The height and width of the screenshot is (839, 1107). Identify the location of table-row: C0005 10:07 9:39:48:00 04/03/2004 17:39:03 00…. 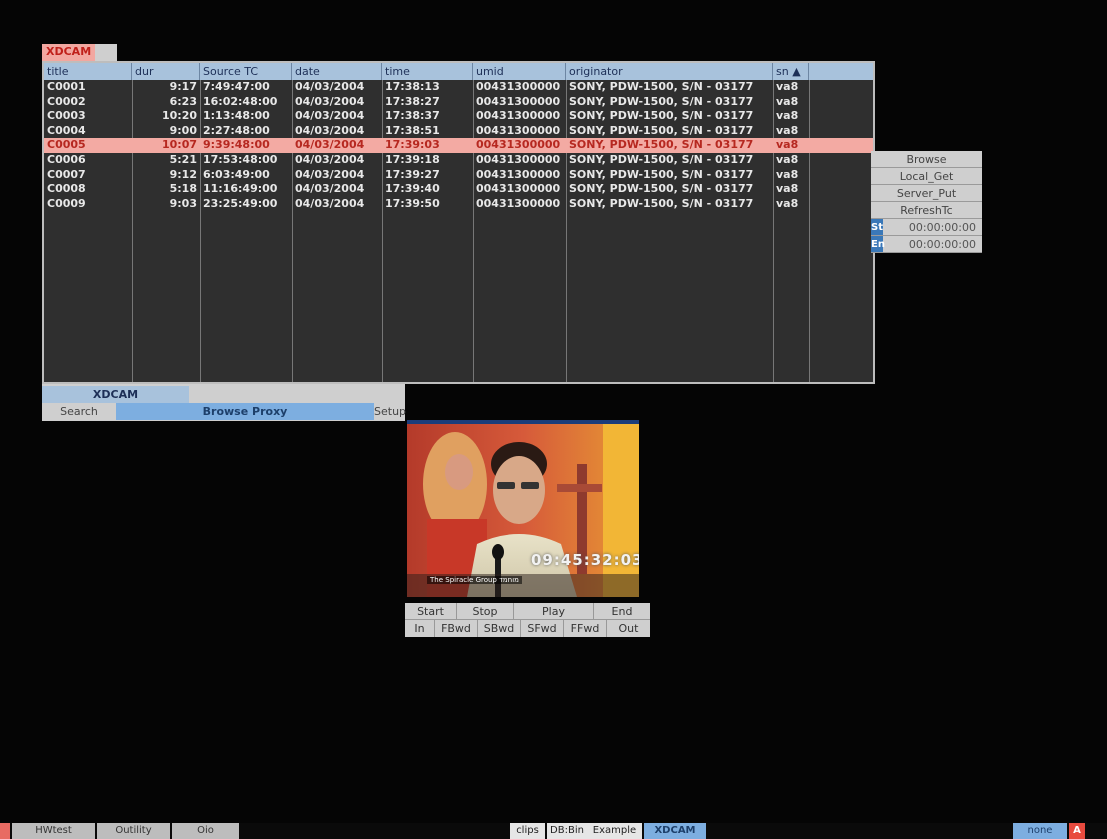
(458, 145).